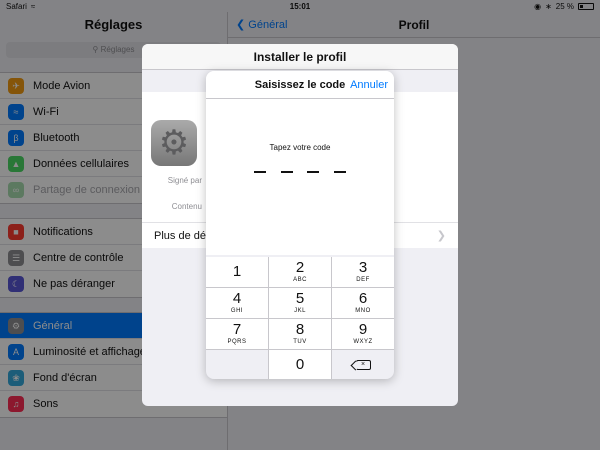  I want to click on key-7: 7 PQRS, so click(237, 334).